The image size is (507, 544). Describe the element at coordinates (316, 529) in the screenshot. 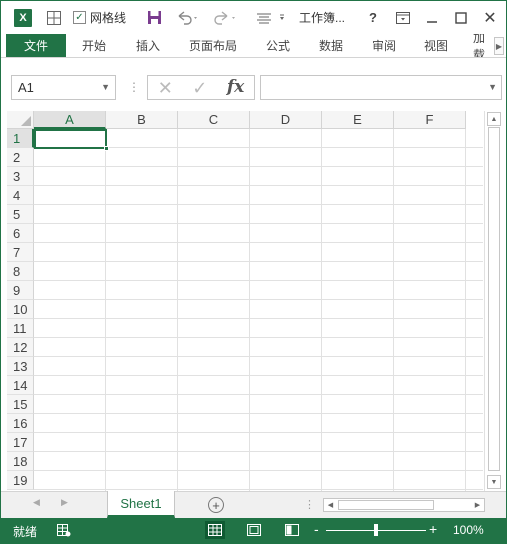

I see `zoom-out-button: -` at that location.